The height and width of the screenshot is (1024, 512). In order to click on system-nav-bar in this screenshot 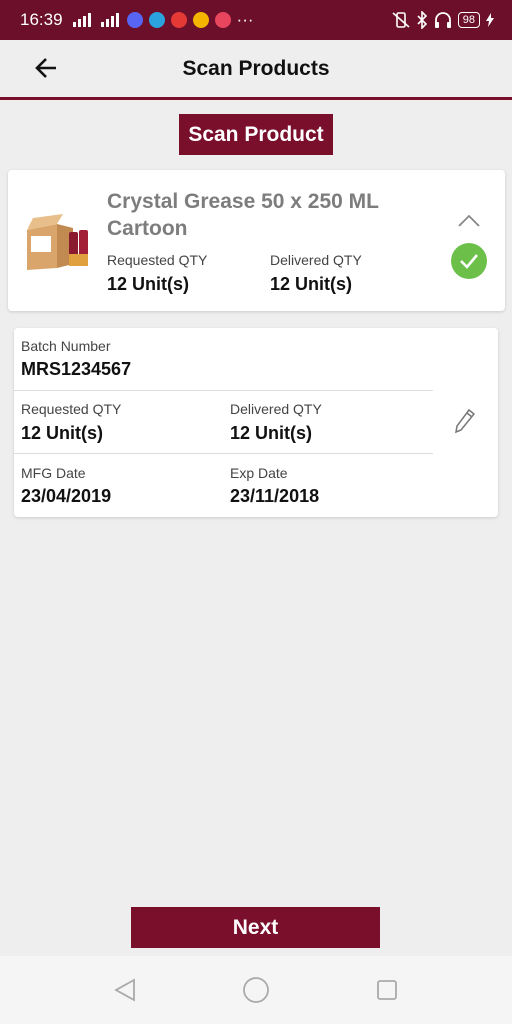, I will do `click(256, 990)`.